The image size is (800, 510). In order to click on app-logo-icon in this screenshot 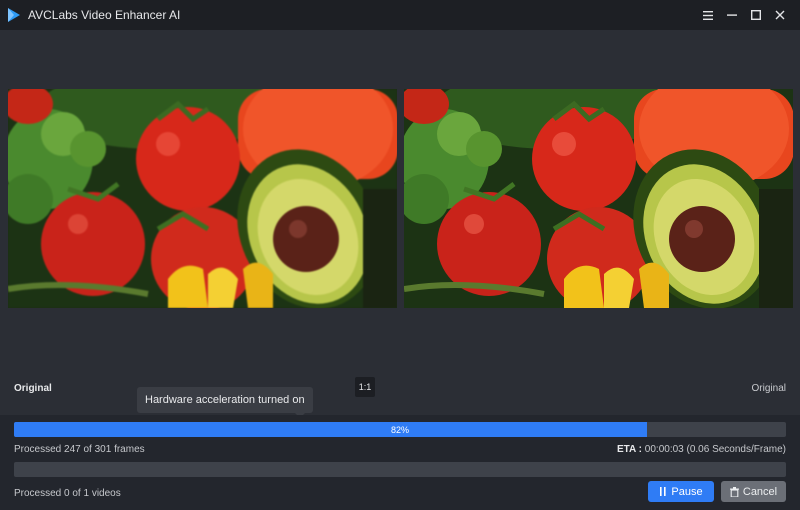, I will do `click(14, 15)`.